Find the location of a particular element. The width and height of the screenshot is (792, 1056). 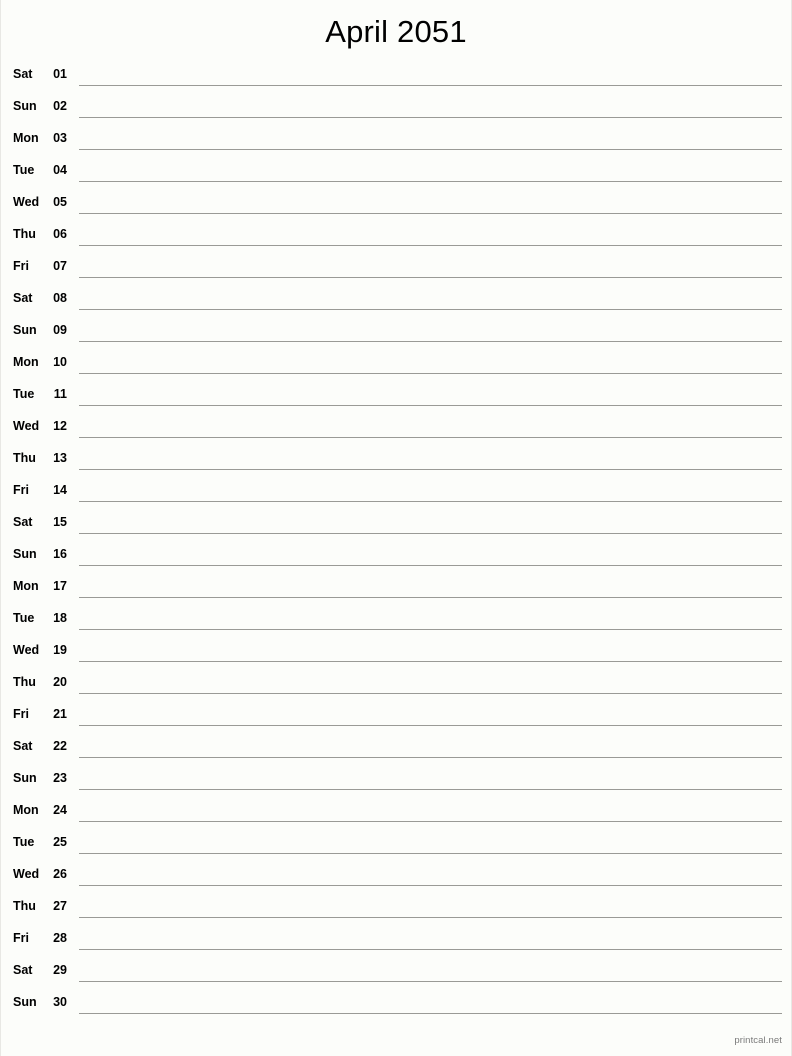

day-row: Mon 17 is located at coordinates (396, 588).